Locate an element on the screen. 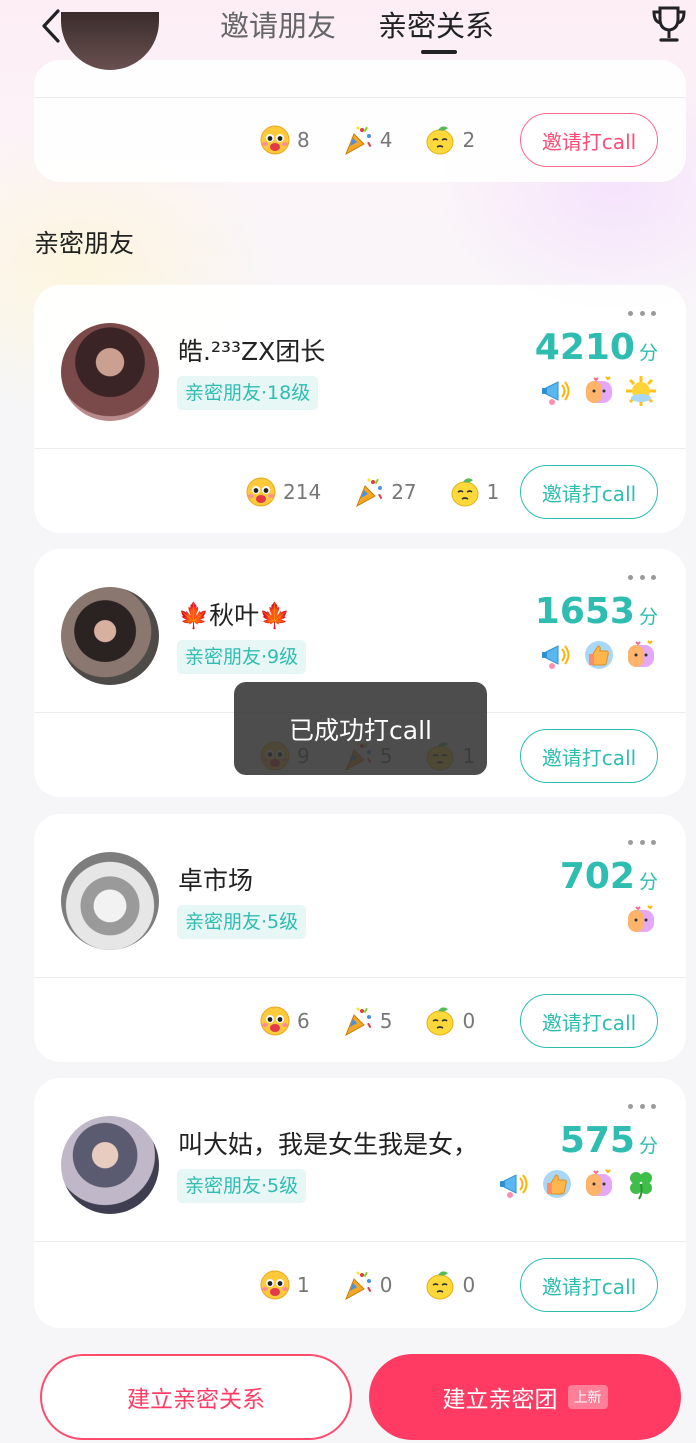 The image size is (696, 1443). interaction-stats: 6 5 0 is located at coordinates (383, 1021).